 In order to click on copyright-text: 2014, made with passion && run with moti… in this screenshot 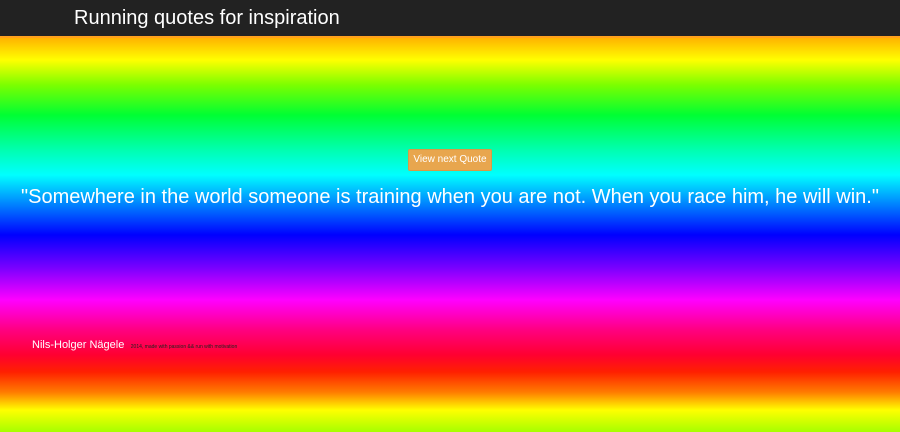, I will do `click(184, 347)`.